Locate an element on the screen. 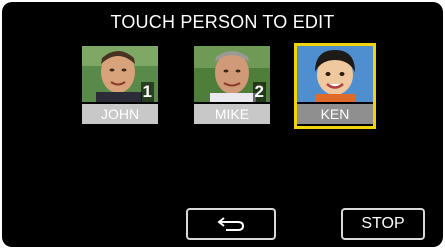 The height and width of the screenshot is (249, 445). return-arrow-icon is located at coordinates (231, 226).